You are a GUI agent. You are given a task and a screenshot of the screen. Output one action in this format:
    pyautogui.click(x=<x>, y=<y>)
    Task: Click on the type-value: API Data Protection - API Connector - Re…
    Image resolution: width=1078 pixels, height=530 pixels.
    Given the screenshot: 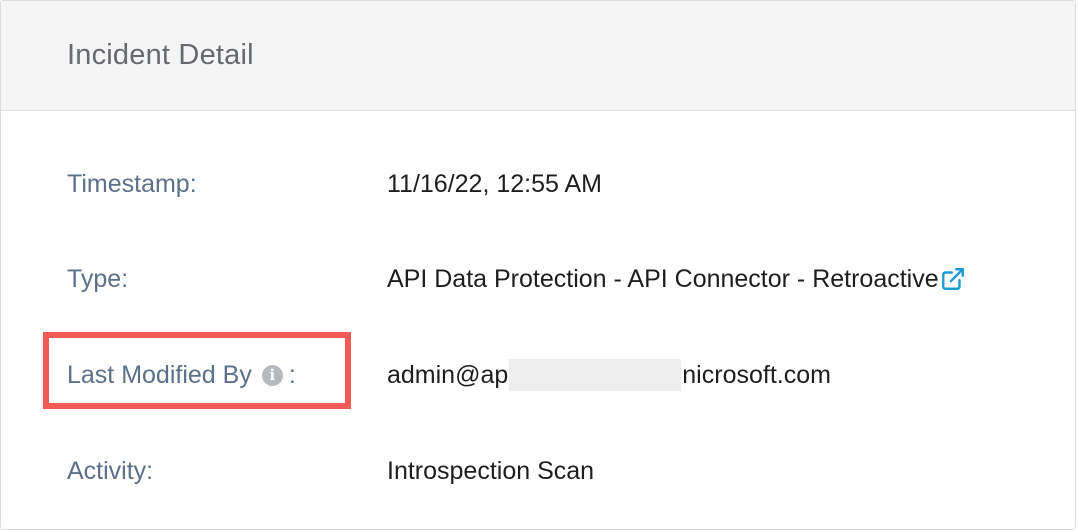 What is the action you would take?
    pyautogui.click(x=663, y=279)
    